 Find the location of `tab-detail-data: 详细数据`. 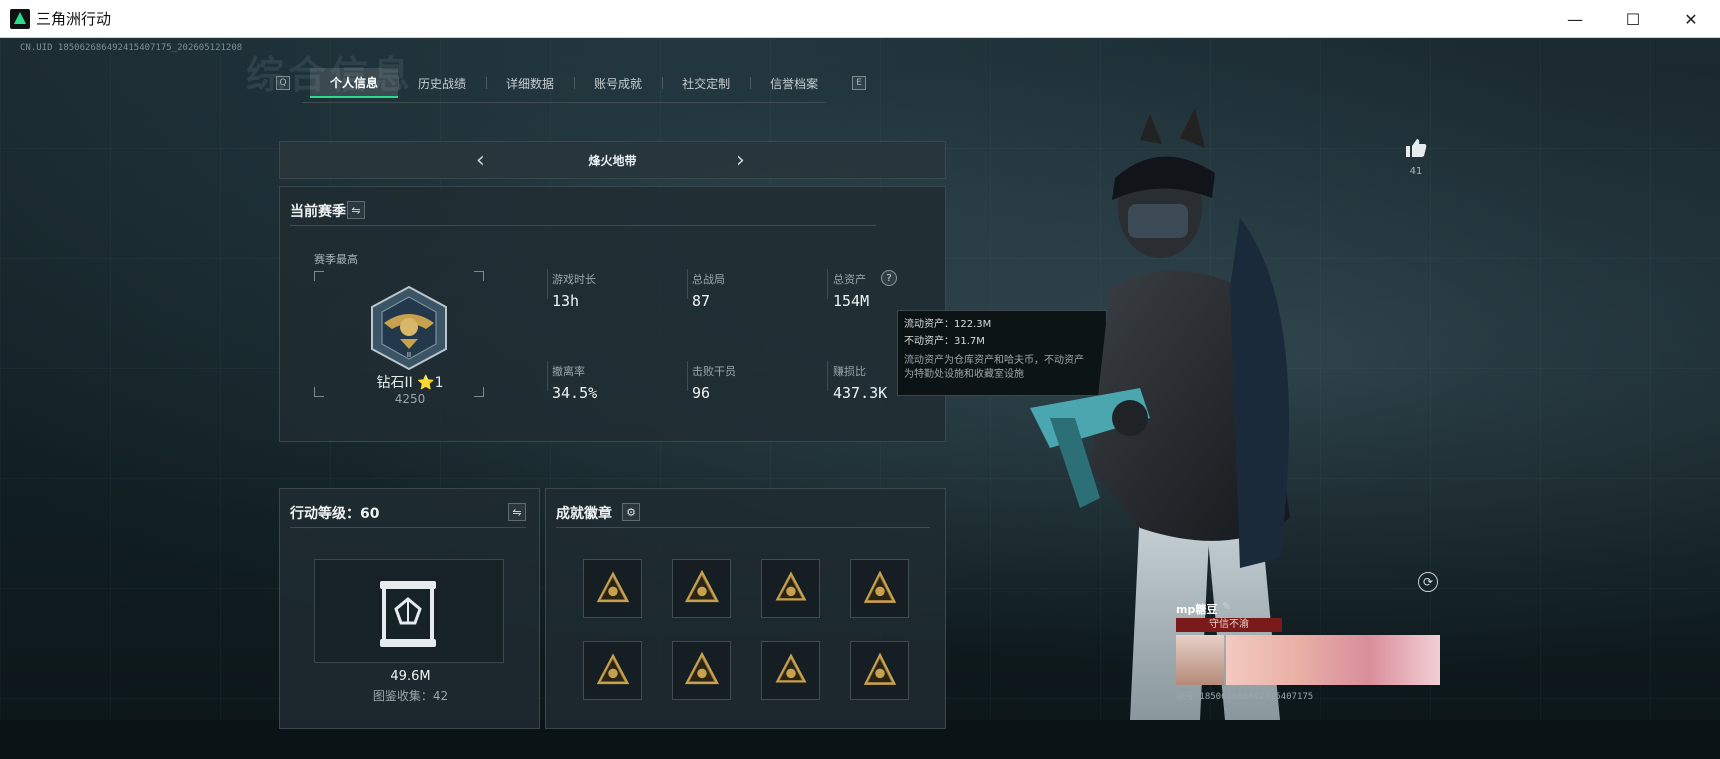

tab-detail-data: 详细数据 is located at coordinates (530, 83).